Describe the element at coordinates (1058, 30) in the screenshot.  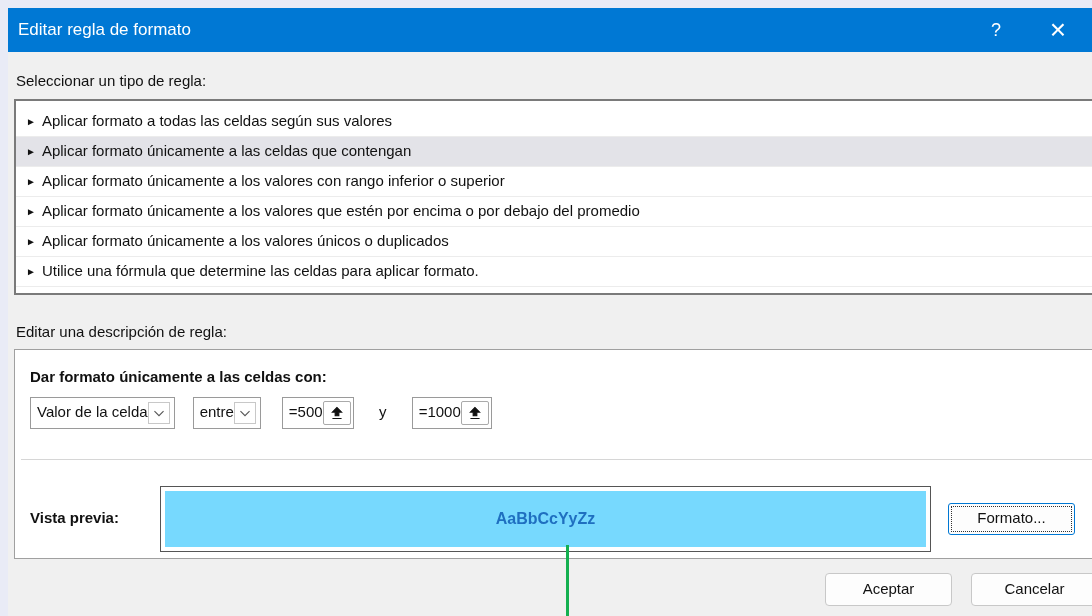
I see `close-button: ×` at that location.